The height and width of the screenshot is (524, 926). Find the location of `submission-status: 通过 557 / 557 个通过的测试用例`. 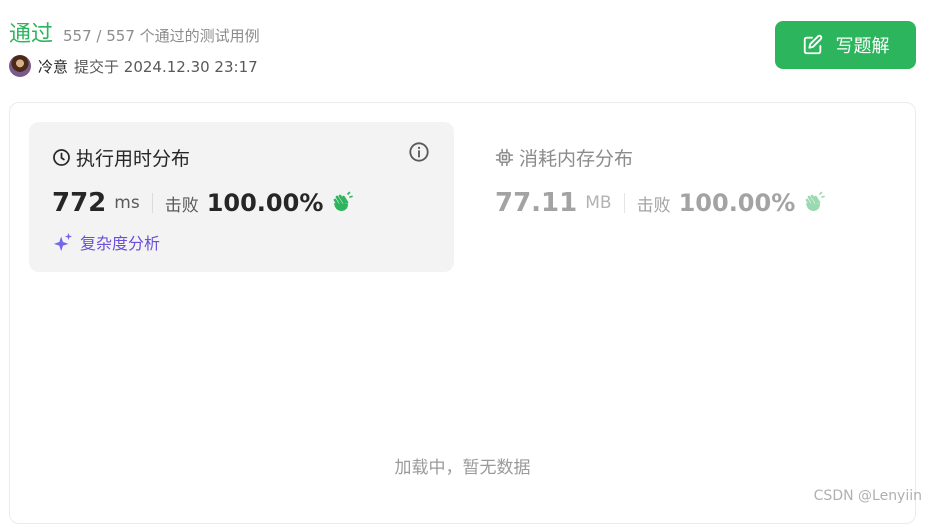

submission-status: 通过 557 / 557 个通过的测试用例 is located at coordinates (134, 32).